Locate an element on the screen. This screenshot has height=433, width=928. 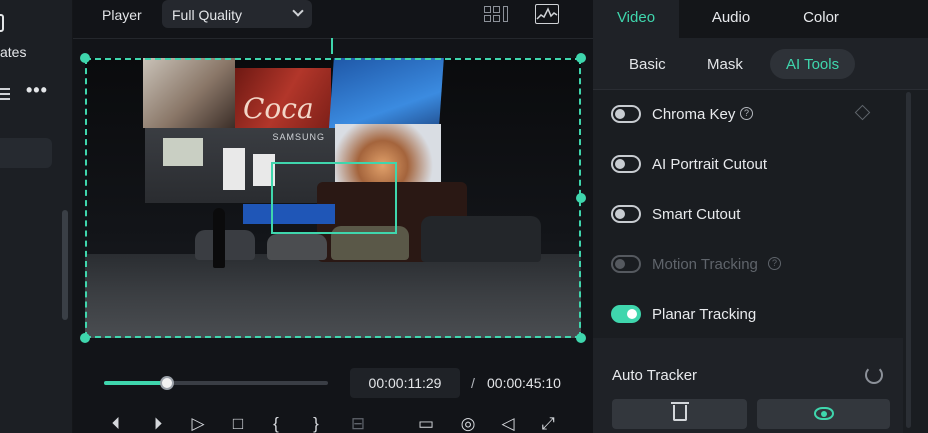
delete-button is located at coordinates (679, 414).